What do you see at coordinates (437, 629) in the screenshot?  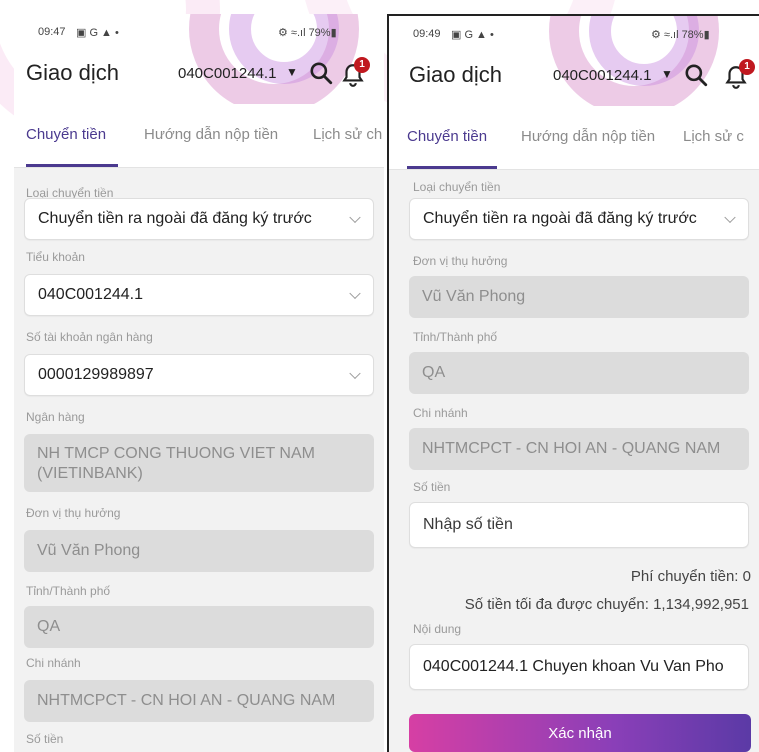 I see `content-label: Nội dung` at bounding box center [437, 629].